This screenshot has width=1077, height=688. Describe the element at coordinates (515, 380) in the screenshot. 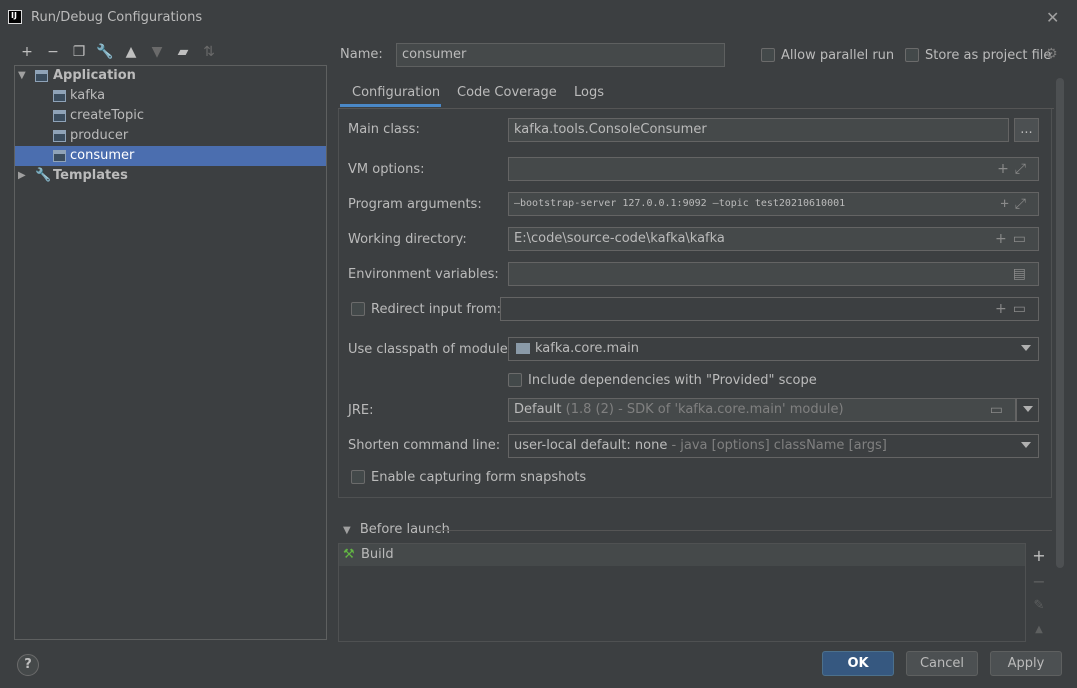

I see `include-dependencies-checkbox` at that location.